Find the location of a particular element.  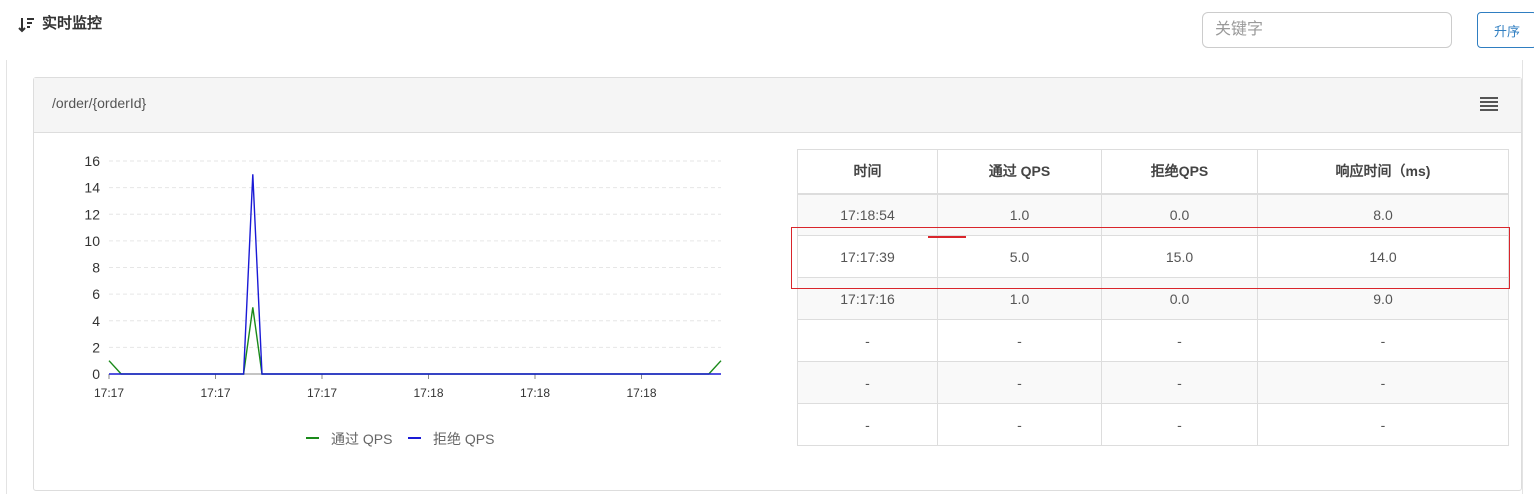

y-tick-label: 2 is located at coordinates (96, 347).